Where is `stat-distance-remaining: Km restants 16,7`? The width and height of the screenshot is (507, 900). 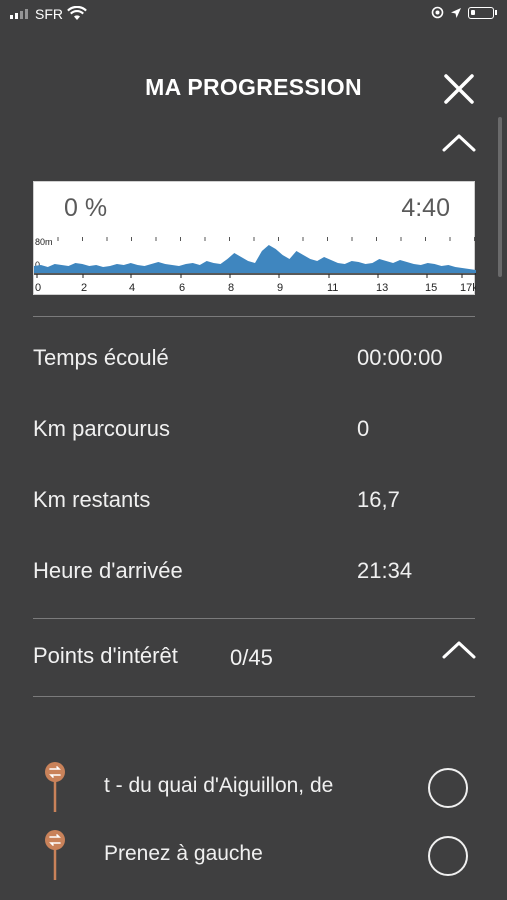 stat-distance-remaining: Km restants 16,7 is located at coordinates (254, 503).